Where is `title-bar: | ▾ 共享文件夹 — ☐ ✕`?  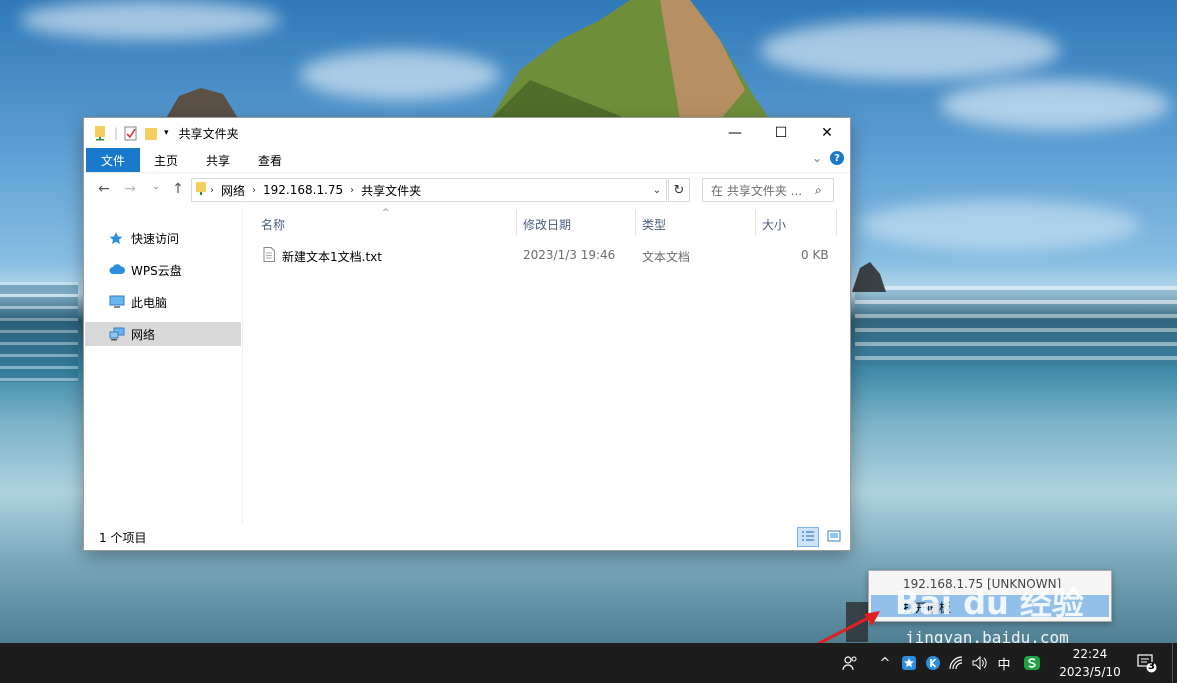
title-bar: | ▾ 共享文件夹 — ☐ ✕ is located at coordinates (467, 133).